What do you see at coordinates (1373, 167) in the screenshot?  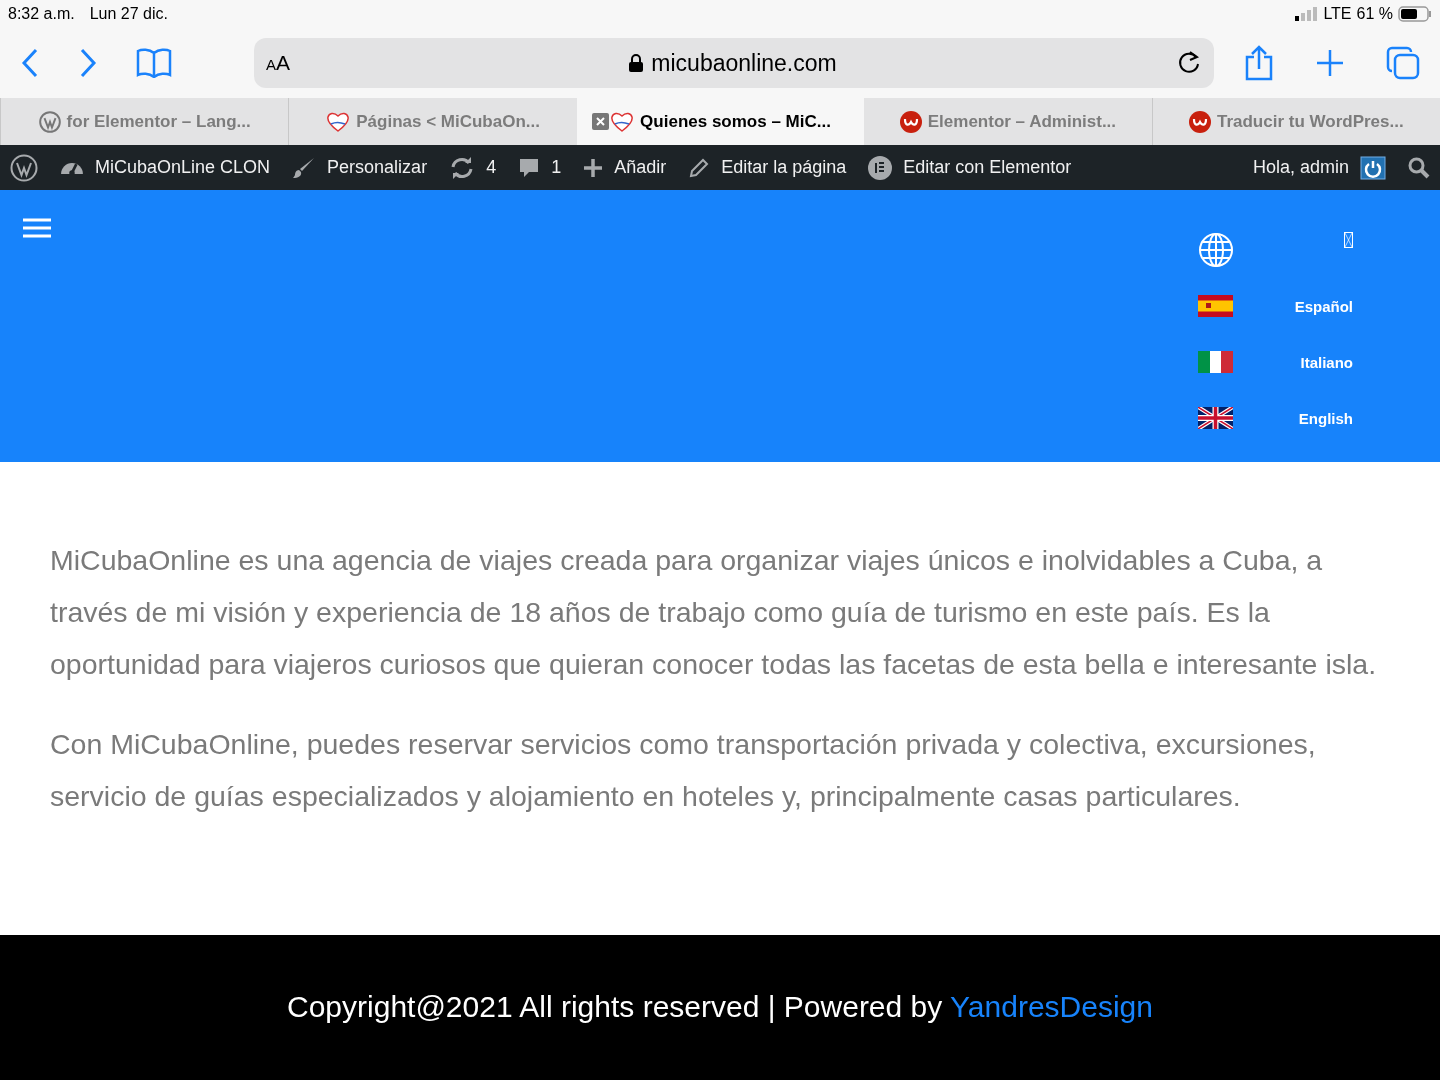 I see `power-icon` at bounding box center [1373, 167].